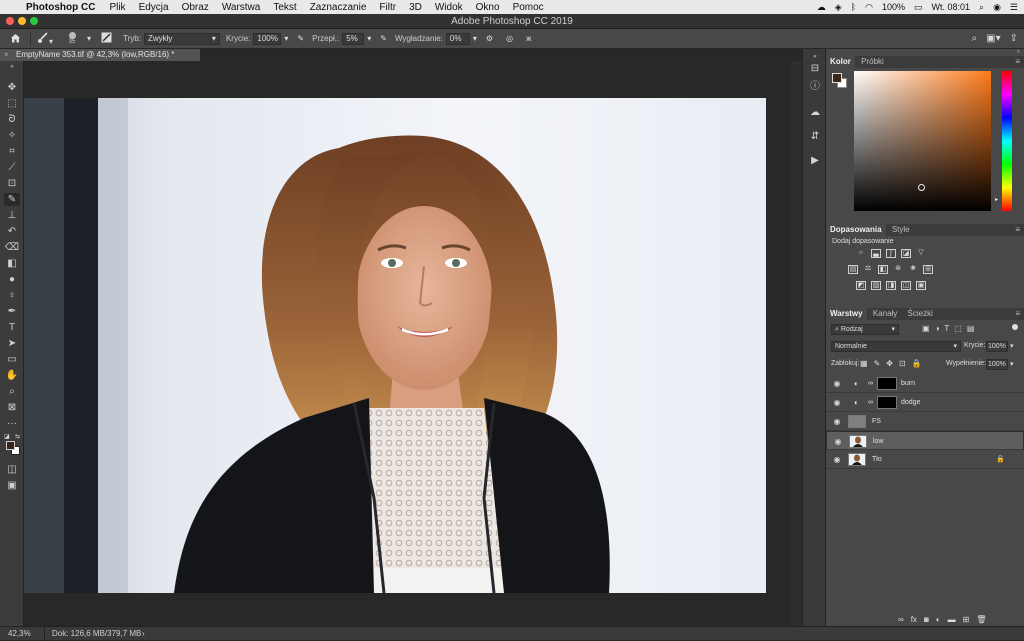  Describe the element at coordinates (993, 38) in the screenshot. I see `workspace-icon: ▣▾` at that location.